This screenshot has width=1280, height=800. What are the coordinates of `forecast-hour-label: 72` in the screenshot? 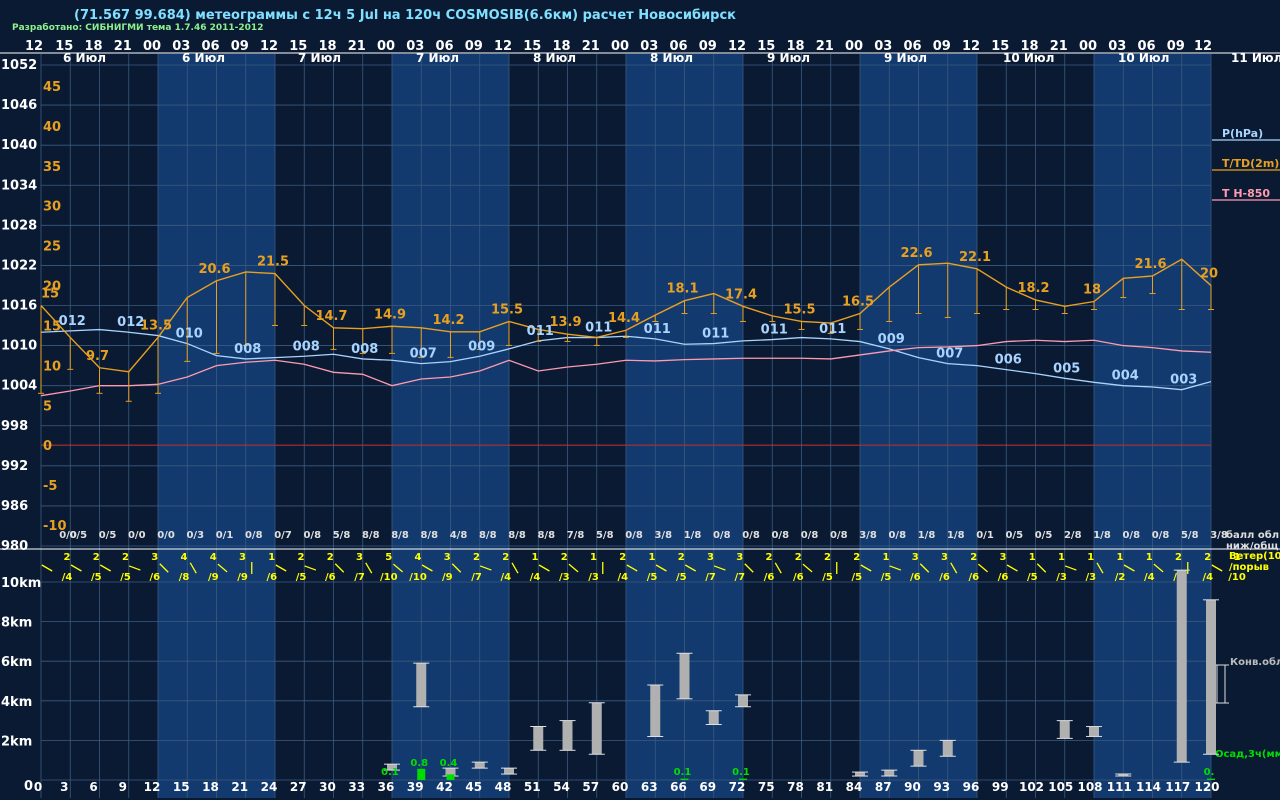 It's located at (737, 787).